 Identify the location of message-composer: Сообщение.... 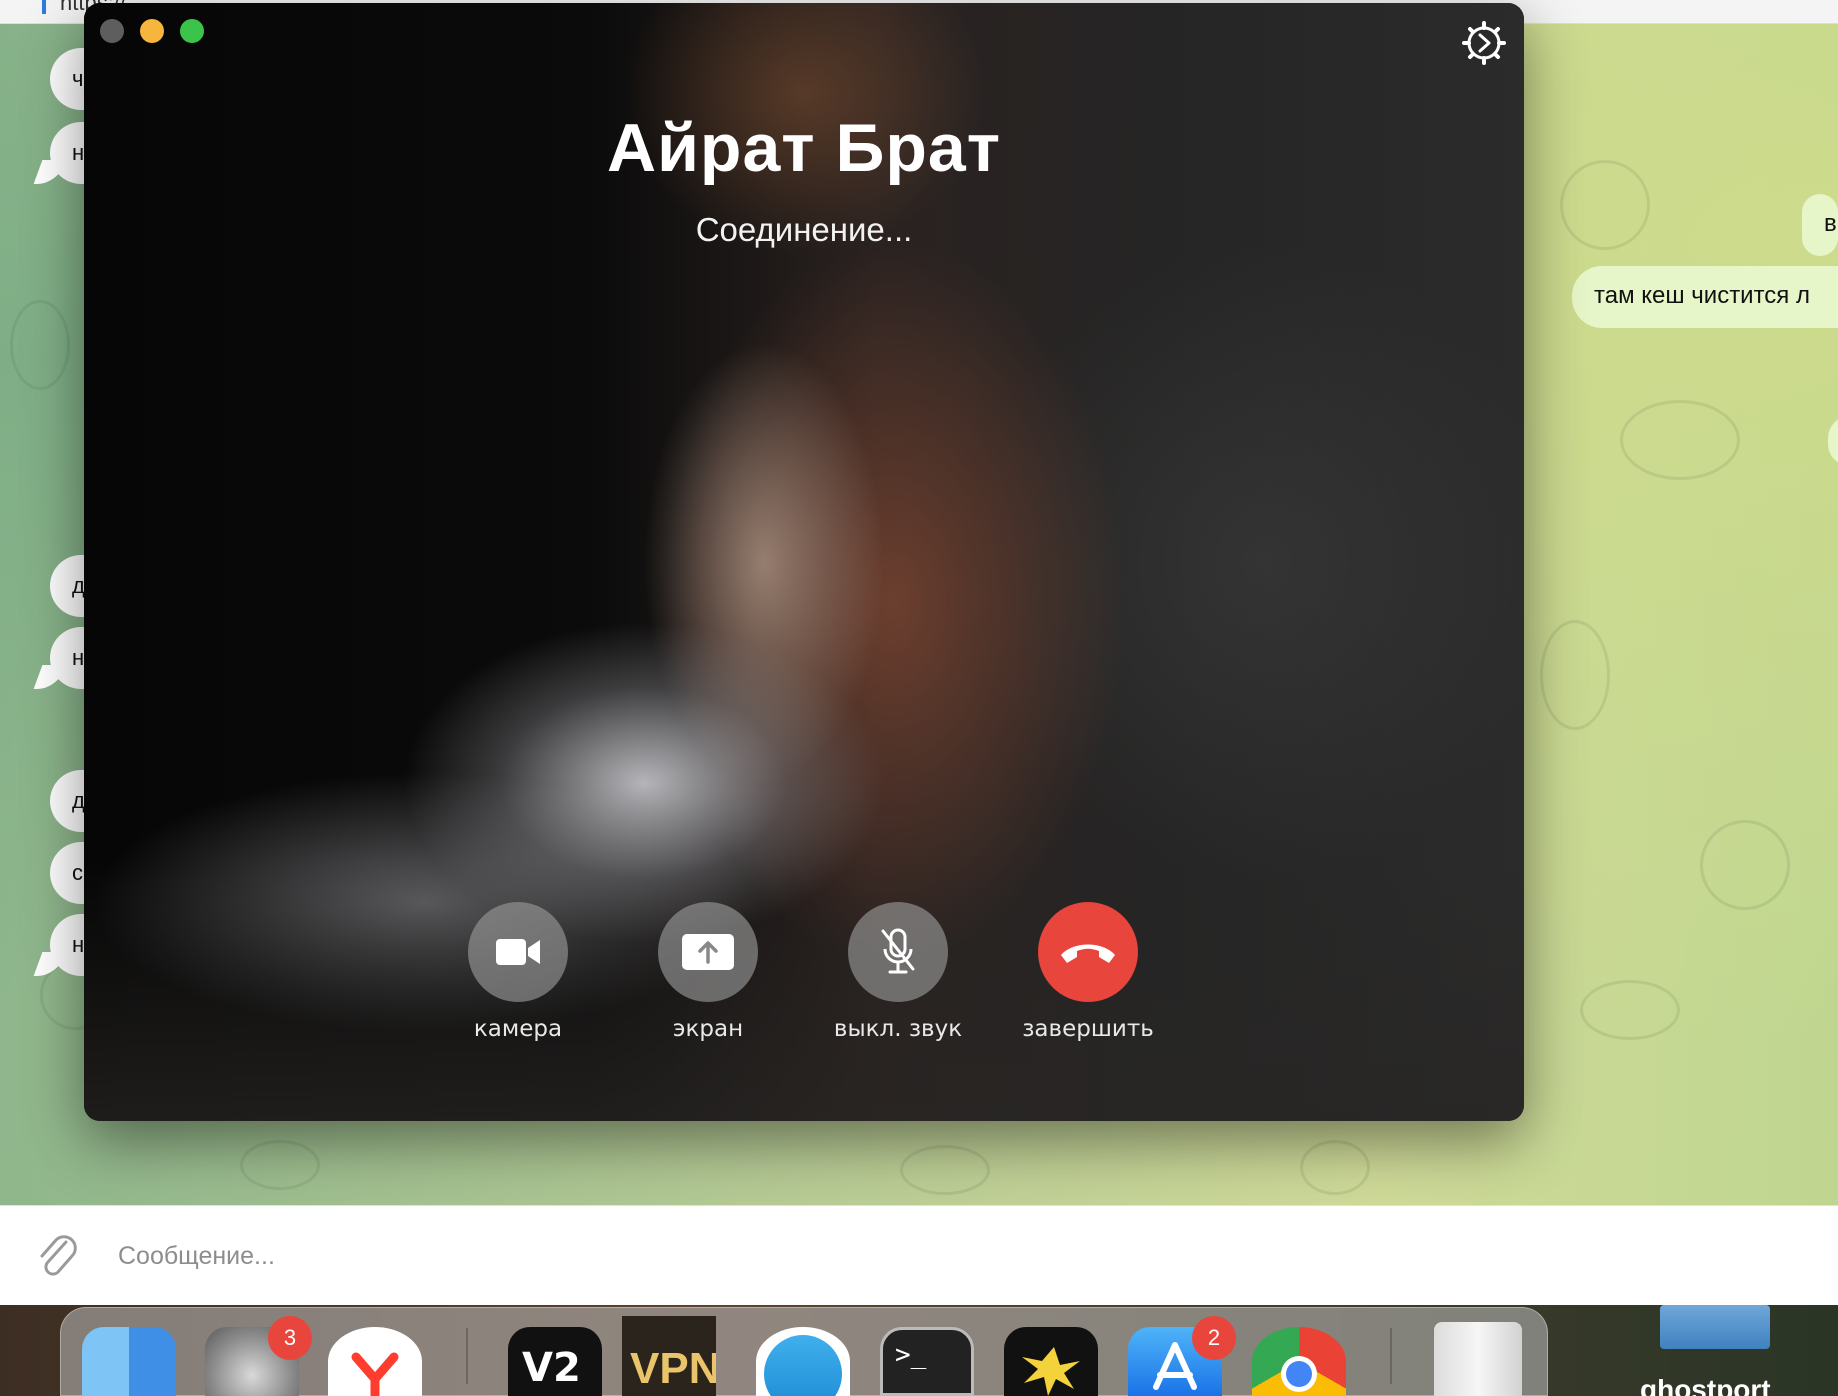
(919, 1255).